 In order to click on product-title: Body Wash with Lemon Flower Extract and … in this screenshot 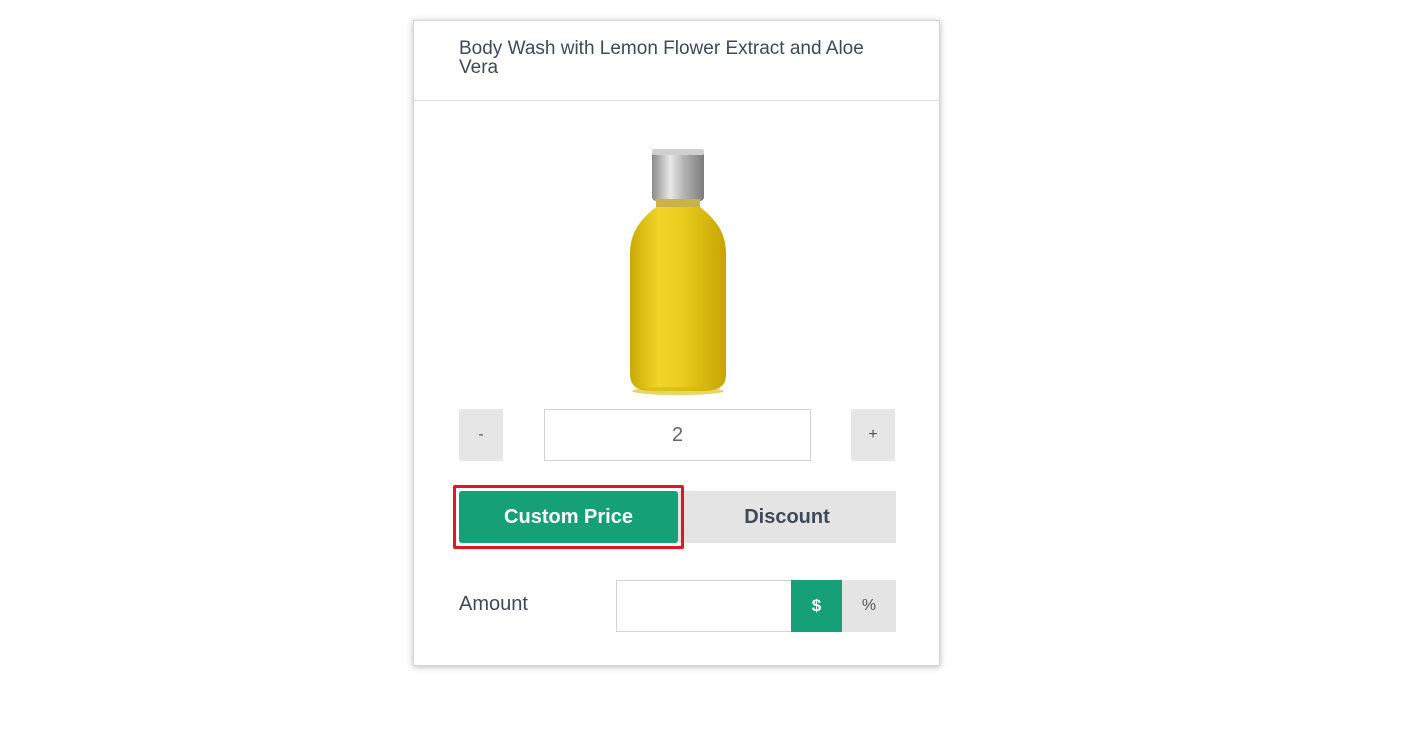, I will do `click(661, 58)`.